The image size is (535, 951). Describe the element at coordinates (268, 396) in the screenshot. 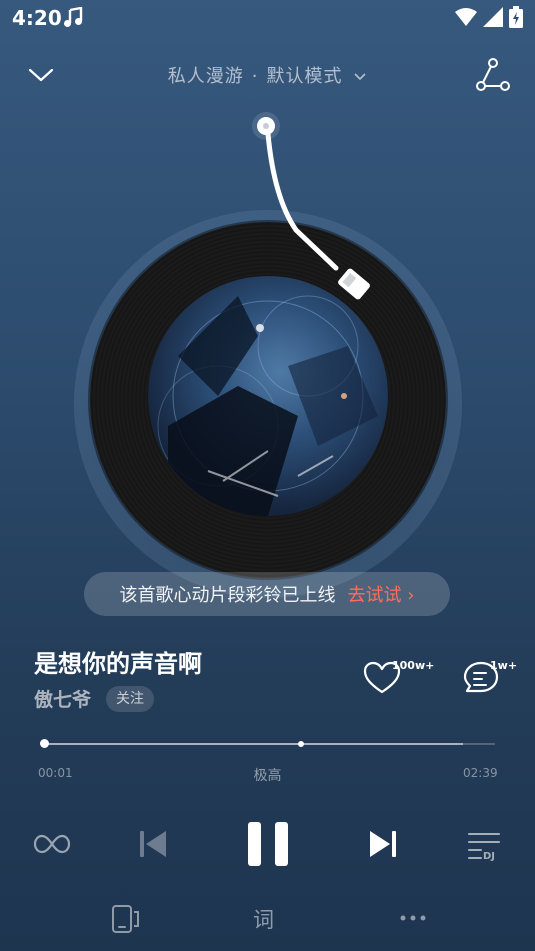

I see `album-cover` at that location.